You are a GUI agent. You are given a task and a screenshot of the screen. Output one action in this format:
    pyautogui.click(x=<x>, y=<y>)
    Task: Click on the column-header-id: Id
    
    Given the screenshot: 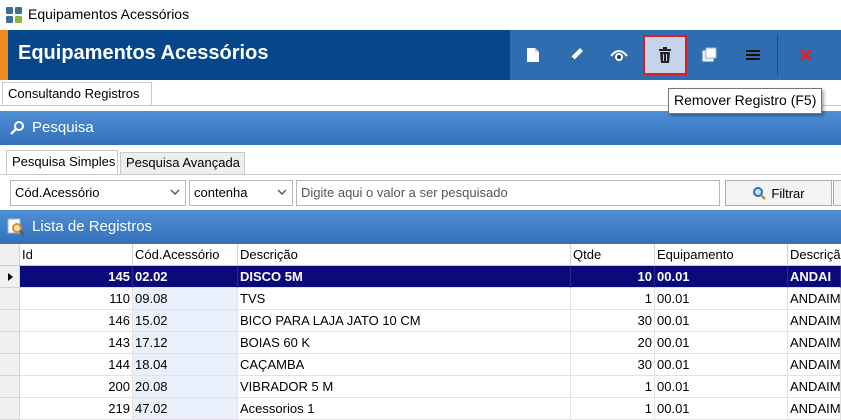 What is the action you would take?
    pyautogui.click(x=76, y=255)
    